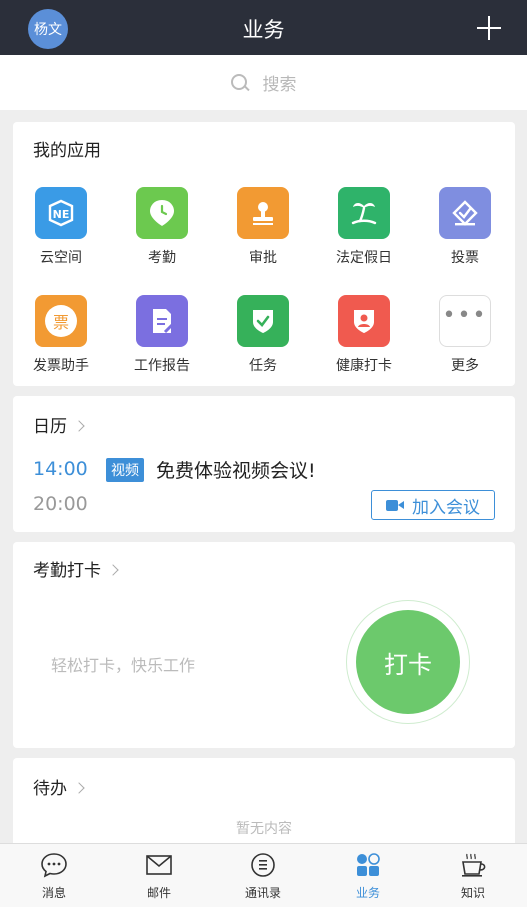  What do you see at coordinates (465, 258) in the screenshot?
I see `app-label: 投票` at bounding box center [465, 258].